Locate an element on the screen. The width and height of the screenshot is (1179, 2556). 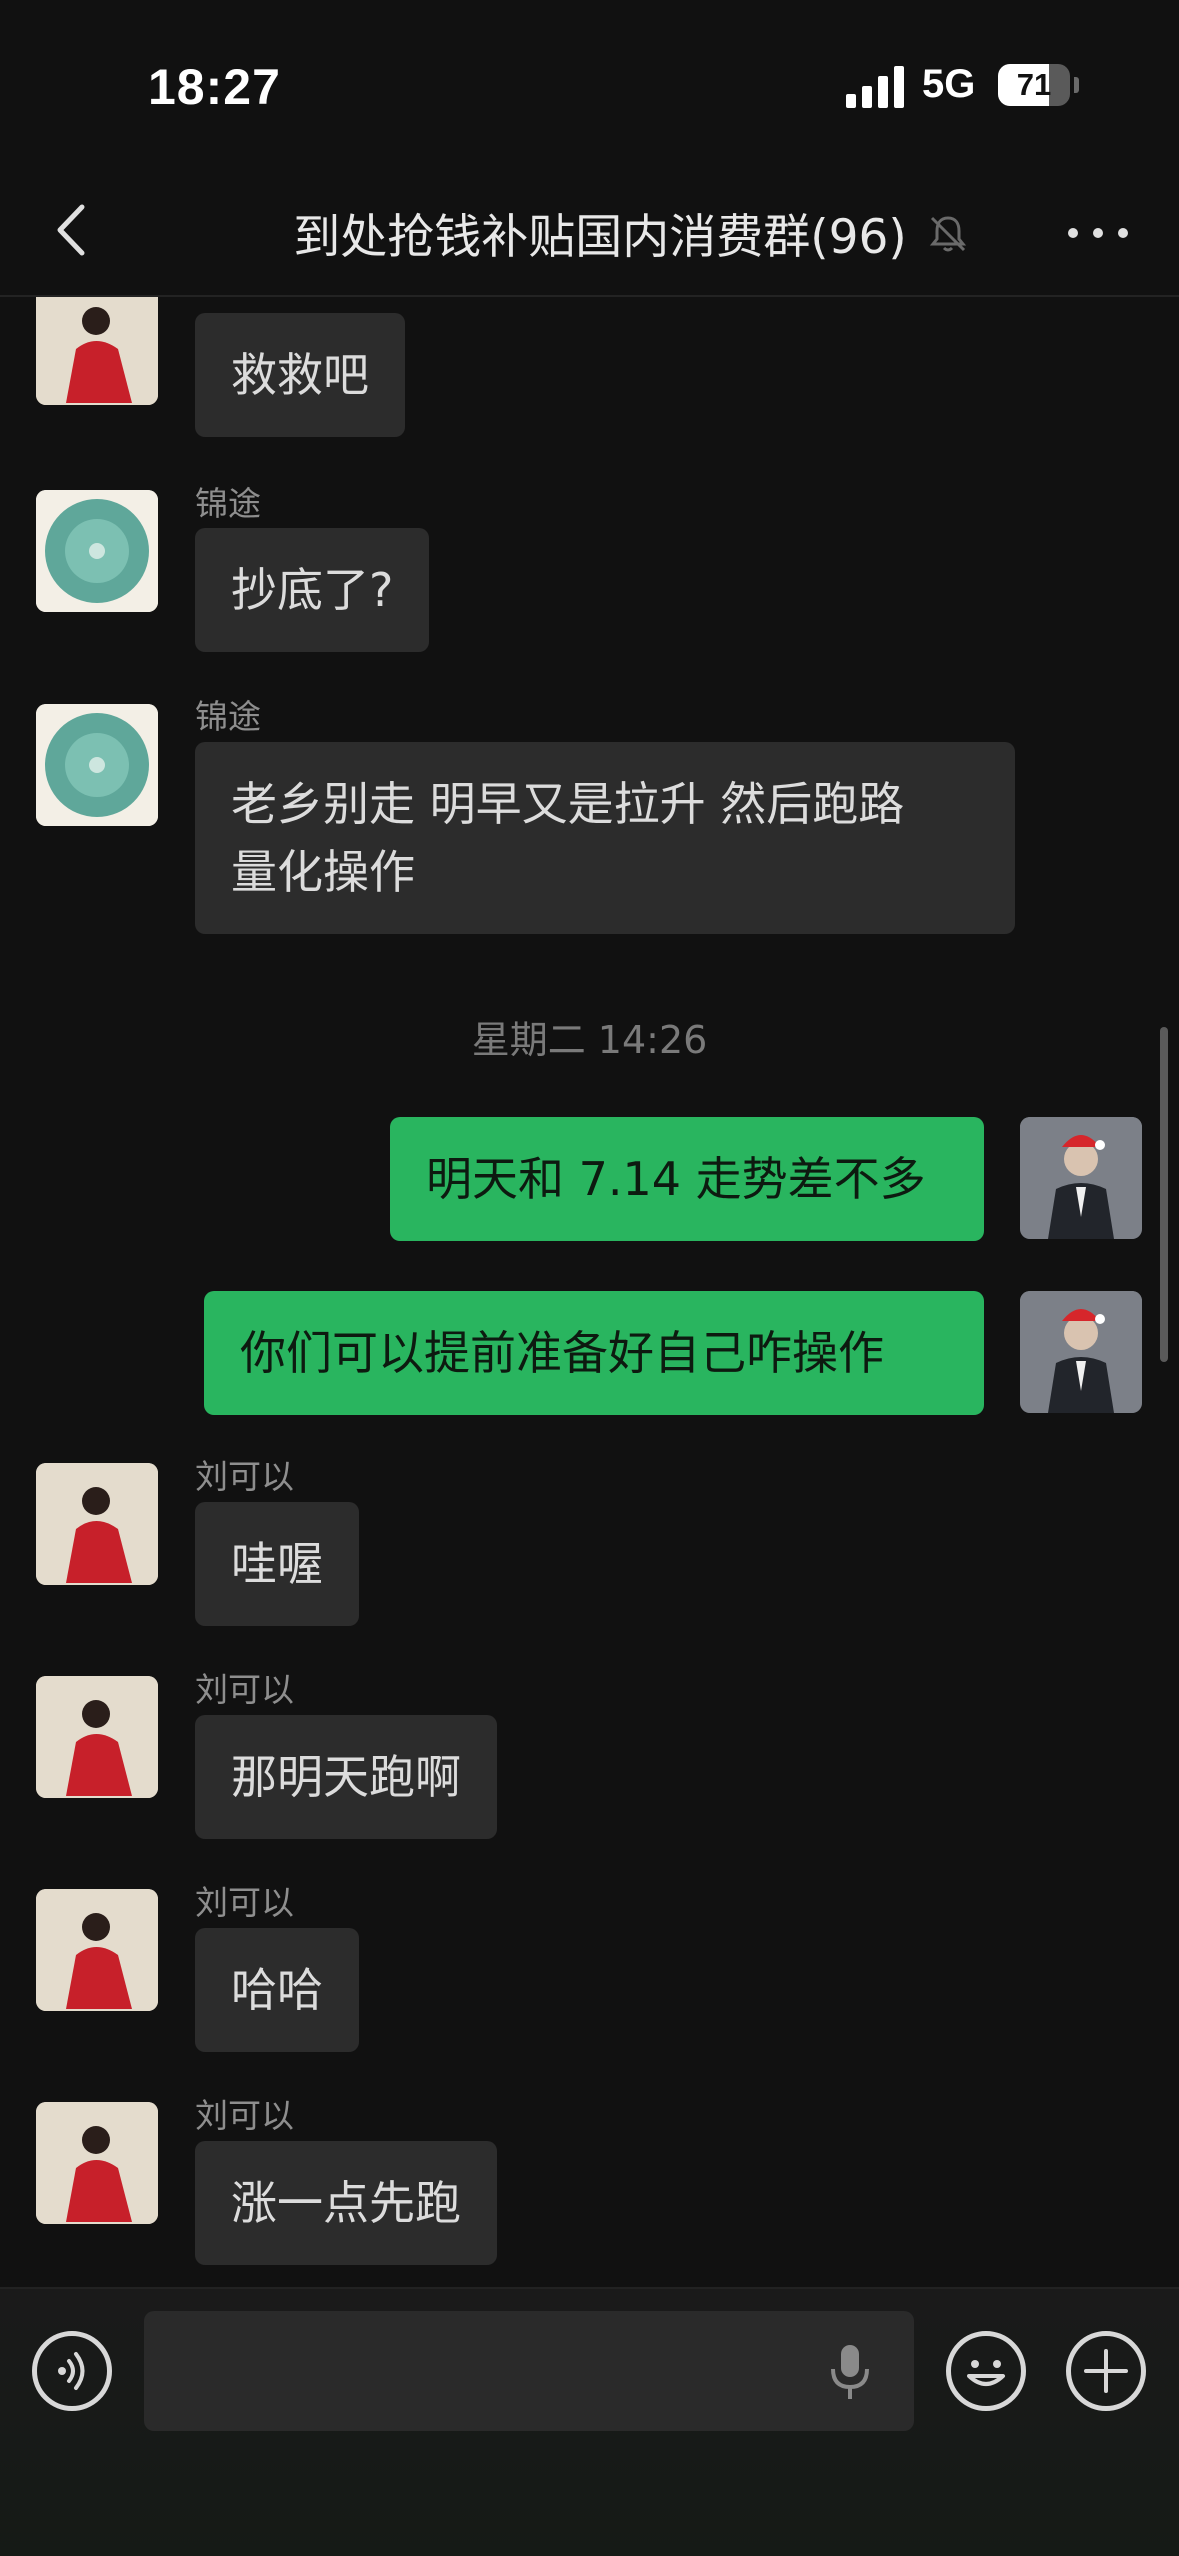
message-bubble: 老乡别走 明早又是拉升 然后跑路 量化操作 is located at coordinates (605, 838).